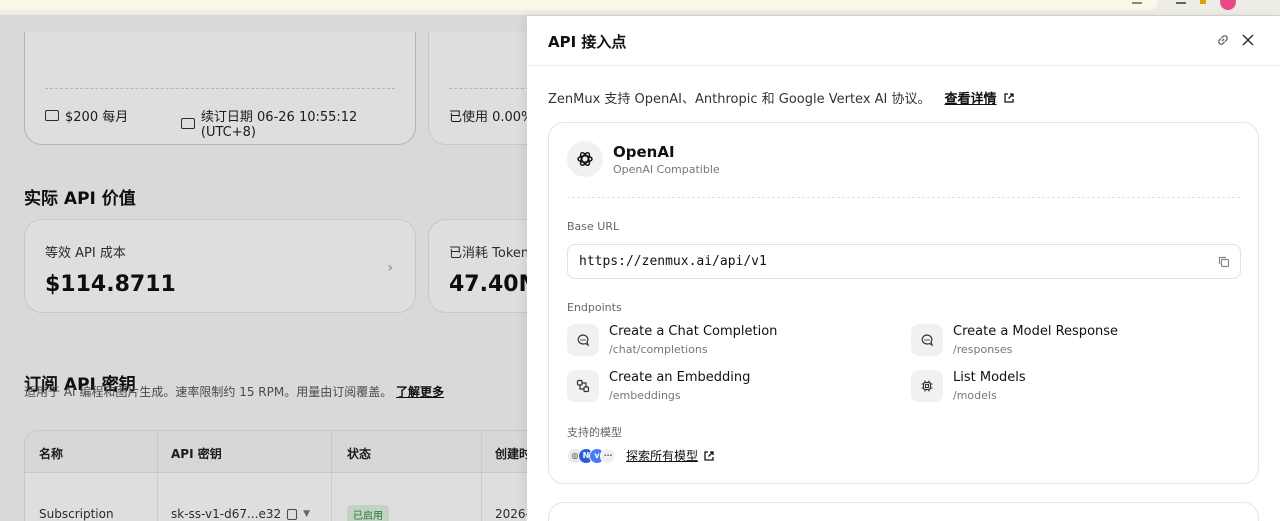 This screenshot has width=1280, height=521. Describe the element at coordinates (658, 349) in the screenshot. I see `endpoint-path: /chat/completions` at that location.